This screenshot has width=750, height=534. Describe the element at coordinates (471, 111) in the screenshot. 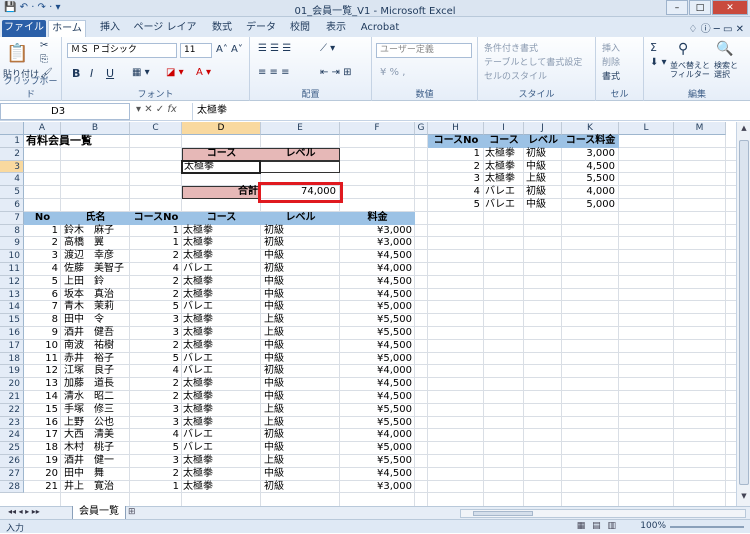

I see `formula-input: 太極拳` at that location.